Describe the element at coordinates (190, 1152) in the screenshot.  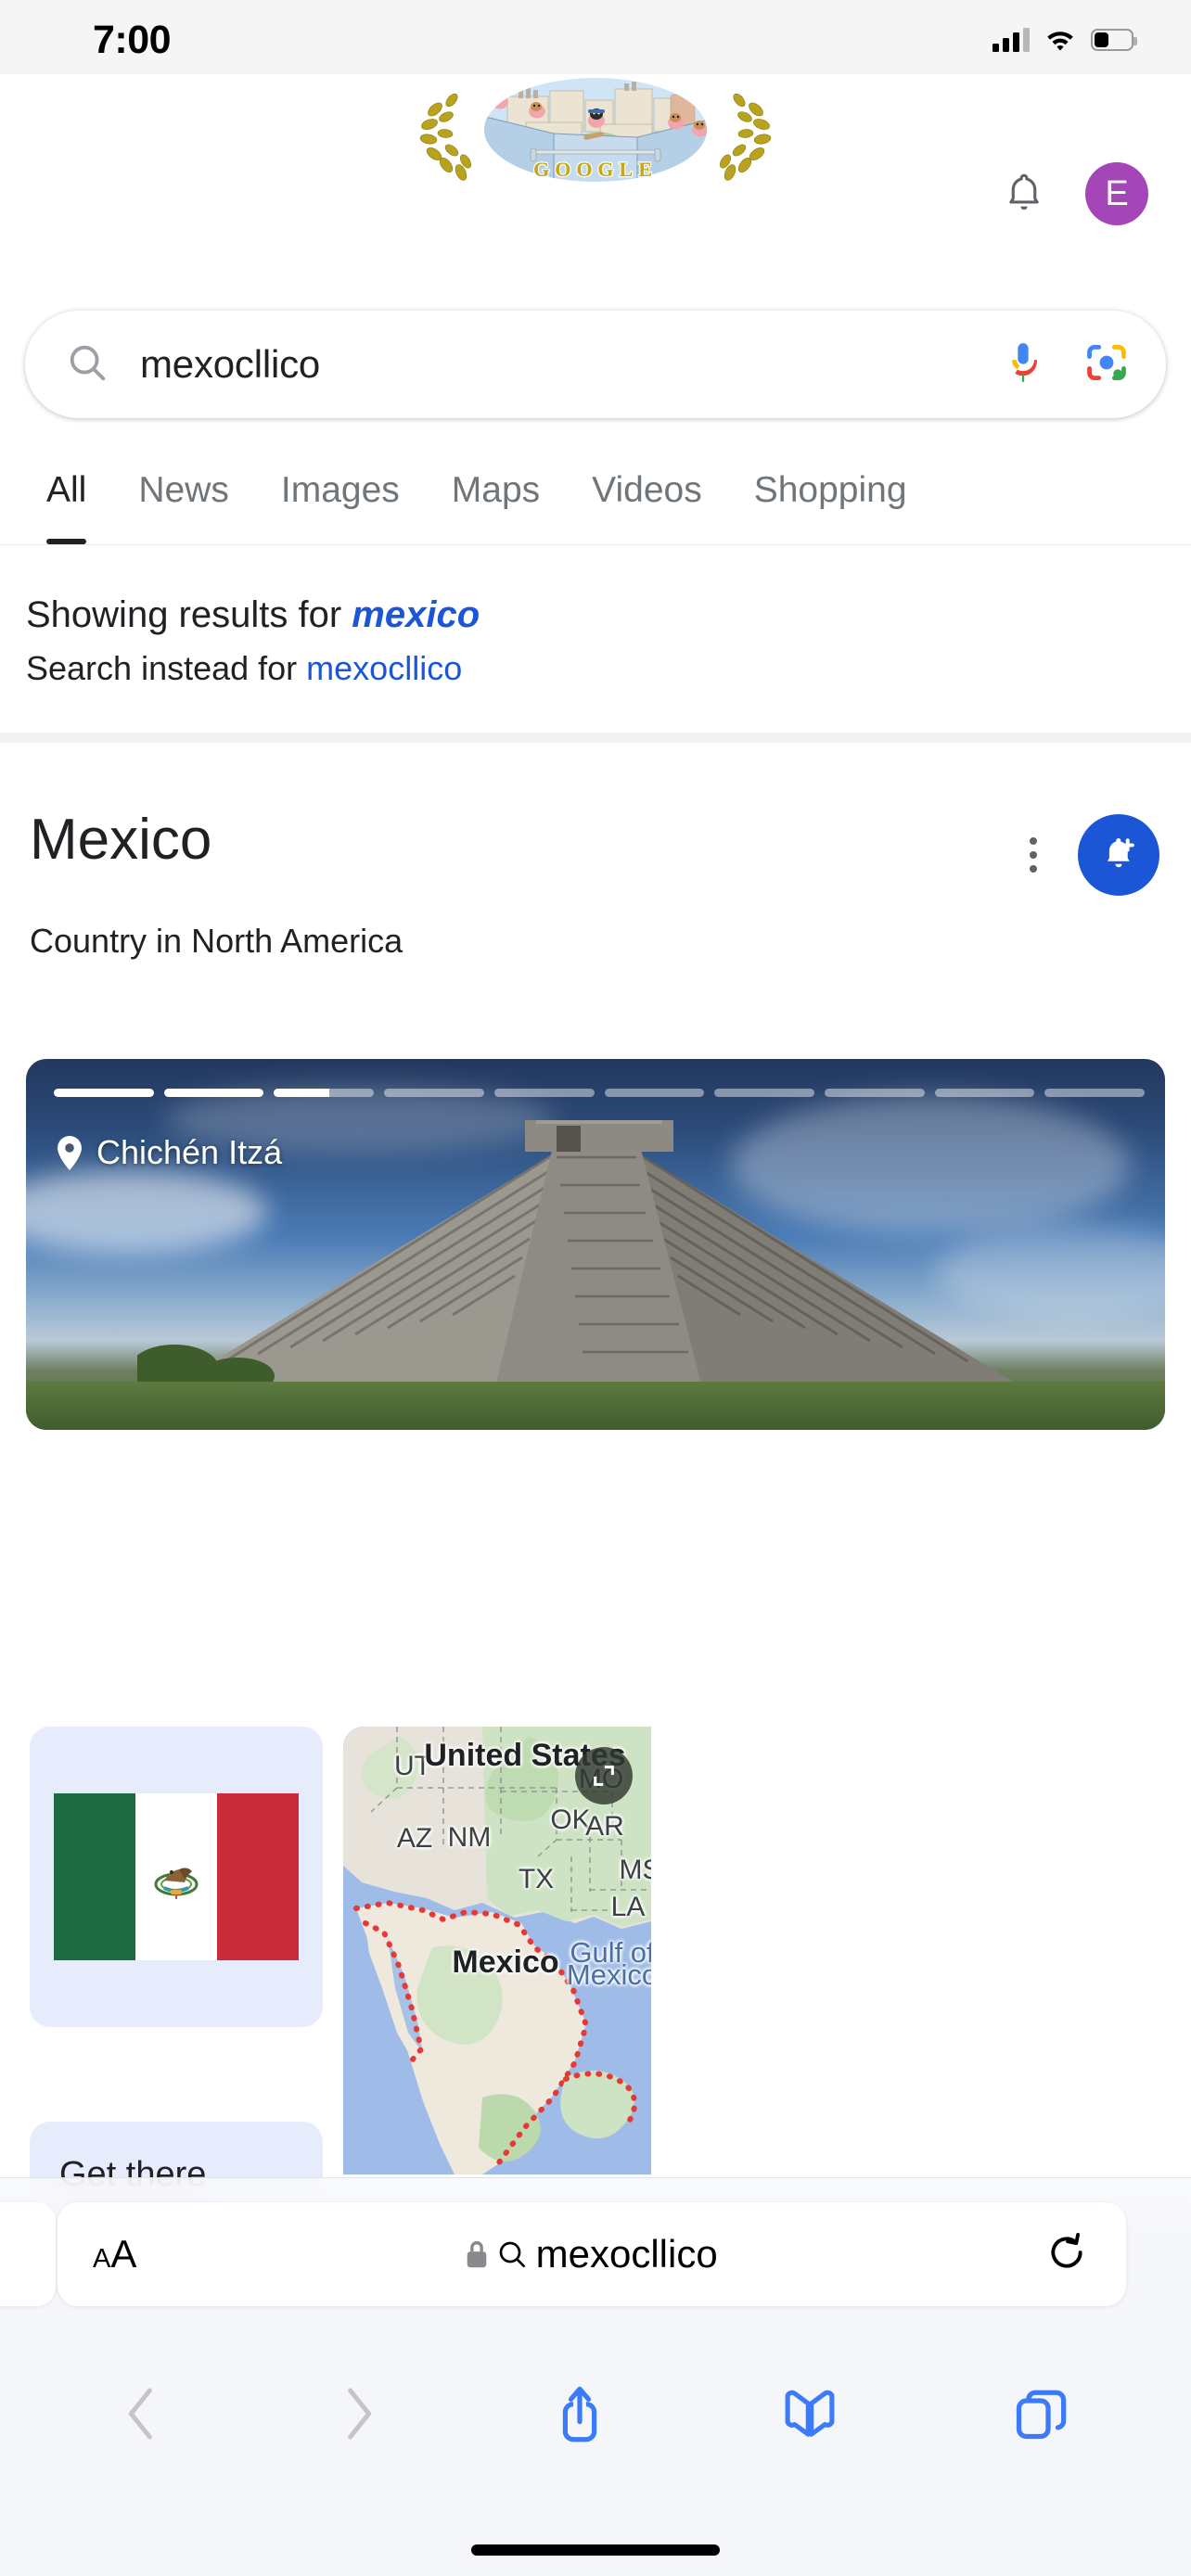
I see `hero-caption-text: Chichén Itzá` at that location.